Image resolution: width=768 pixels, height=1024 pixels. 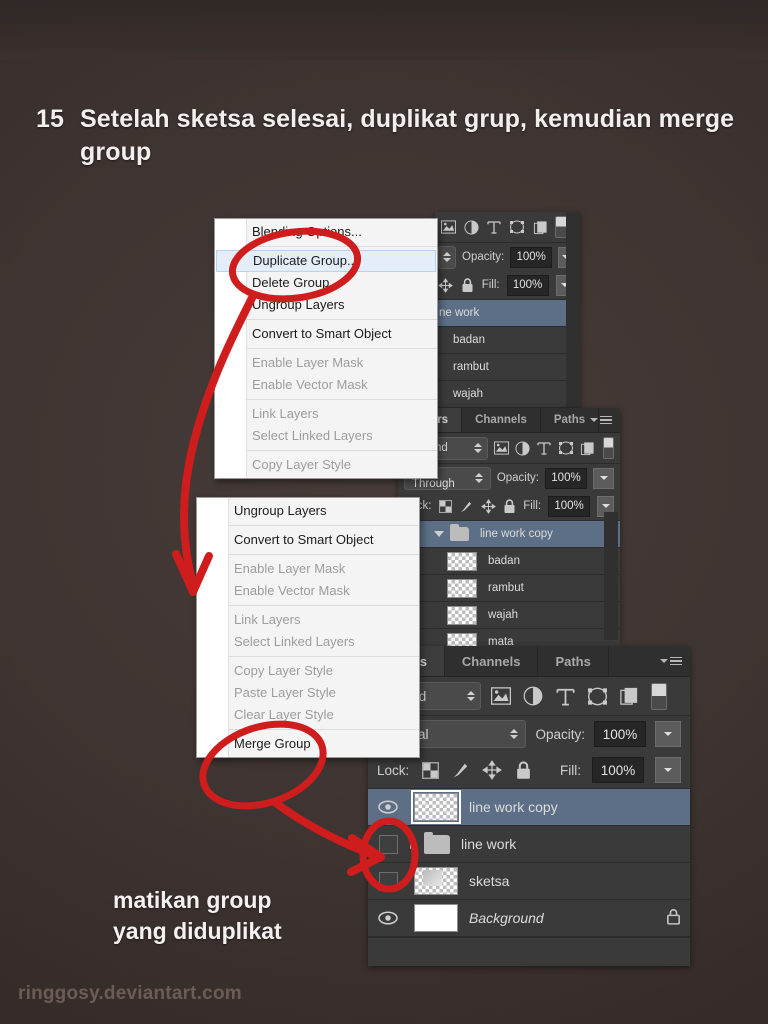 I want to click on panel1-lock-row: Fill: 100%, so click(x=507, y=285).